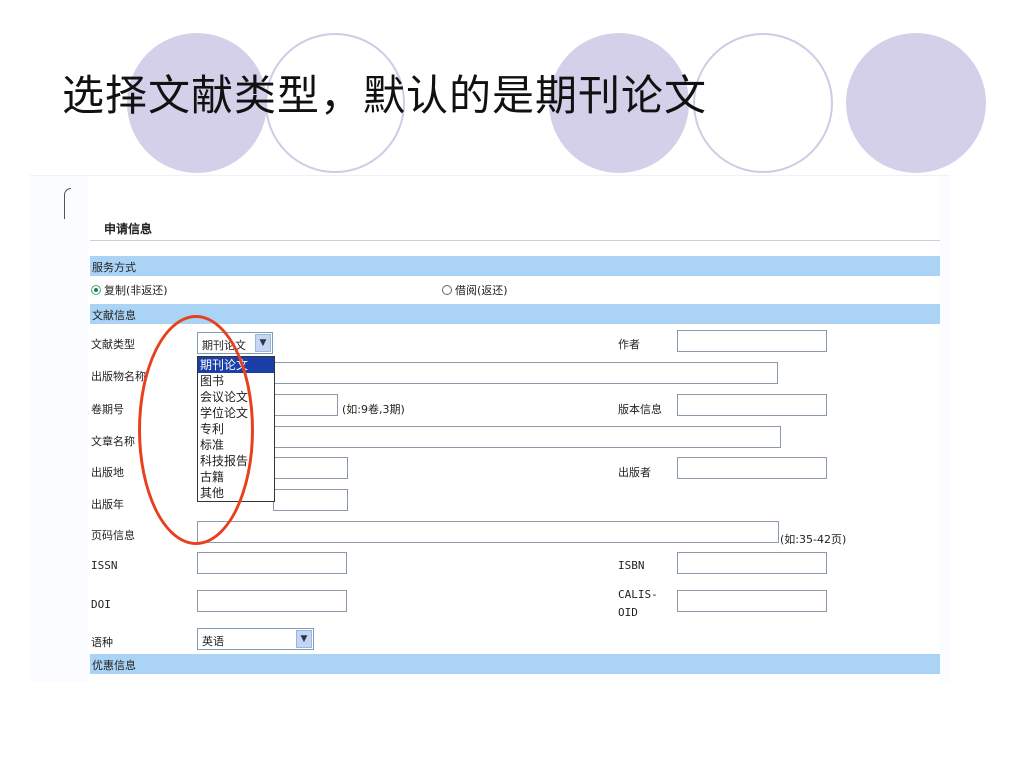 The image size is (1024, 768). What do you see at coordinates (527, 437) in the screenshot?
I see `article-input` at bounding box center [527, 437].